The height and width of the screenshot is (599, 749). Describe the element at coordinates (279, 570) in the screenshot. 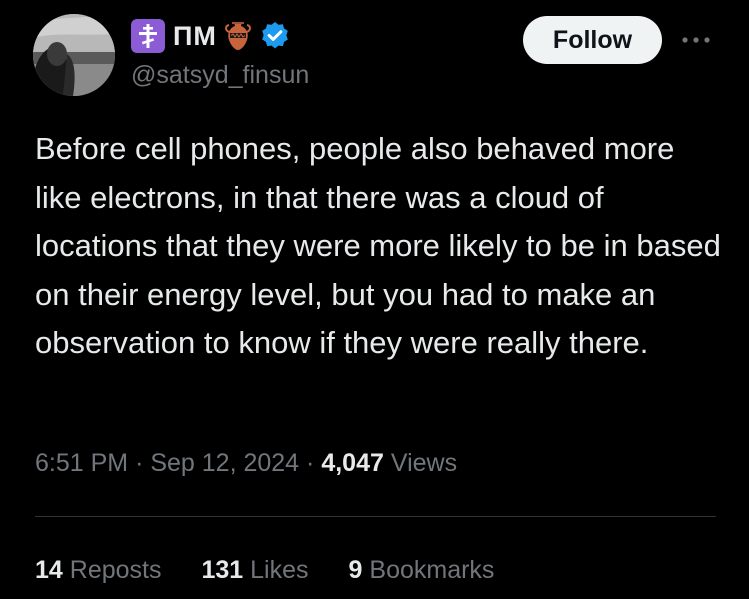

I see `likes-label: Likes` at that location.